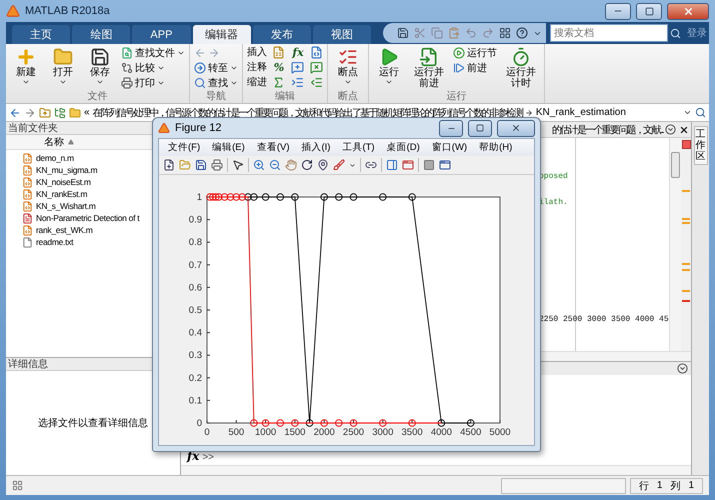  I want to click on file-item: KN_s_Wishart.m, so click(51, 206).